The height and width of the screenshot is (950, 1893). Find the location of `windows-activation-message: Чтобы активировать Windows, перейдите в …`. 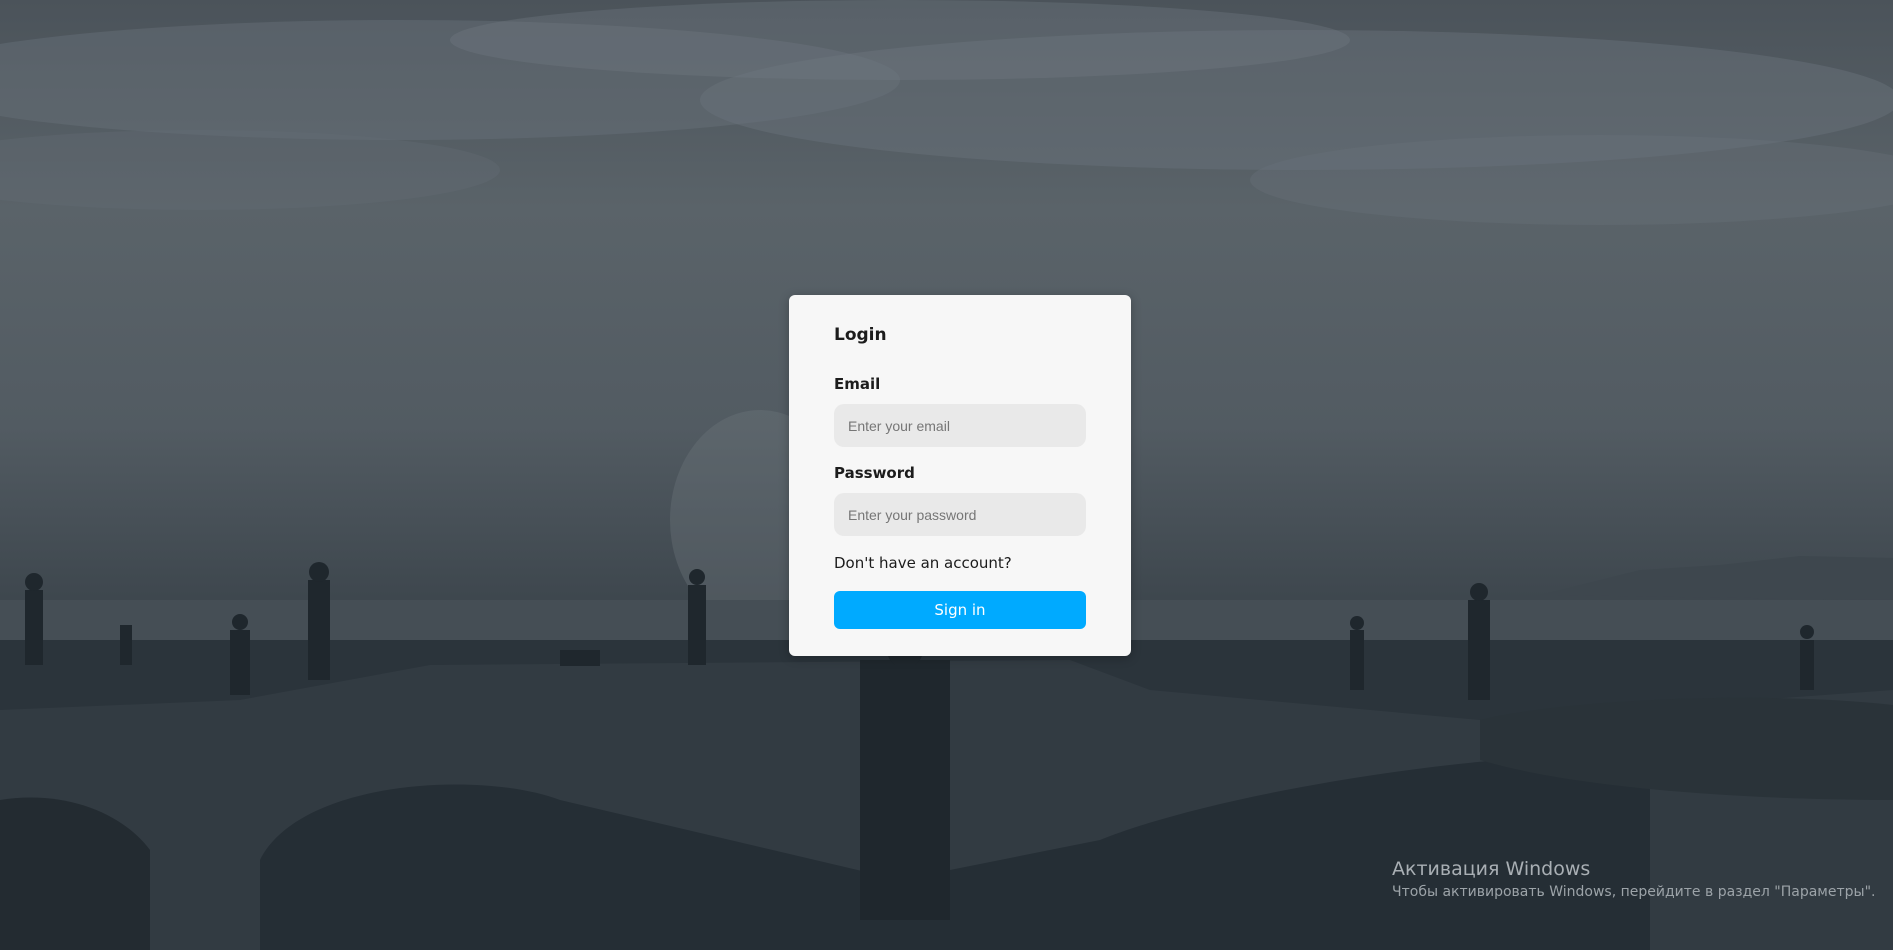

windows-activation-message: Чтобы активировать Windows, перейдите в … is located at coordinates (1634, 892).